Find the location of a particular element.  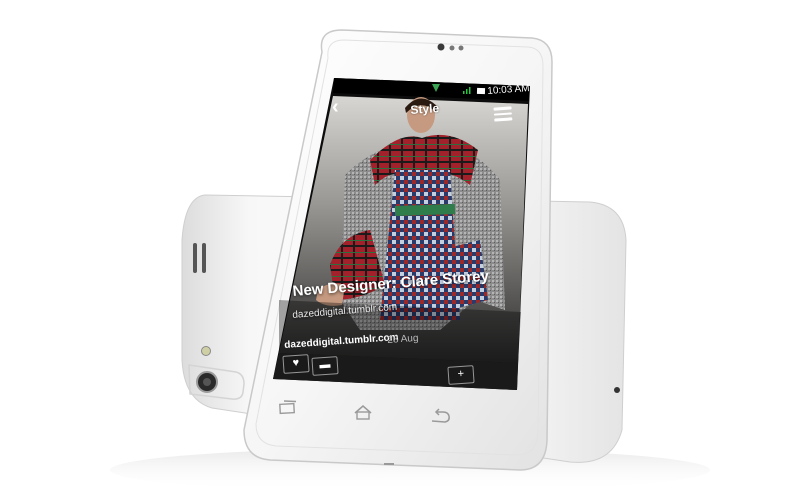

speaker-grille is located at coordinates (195, 258).